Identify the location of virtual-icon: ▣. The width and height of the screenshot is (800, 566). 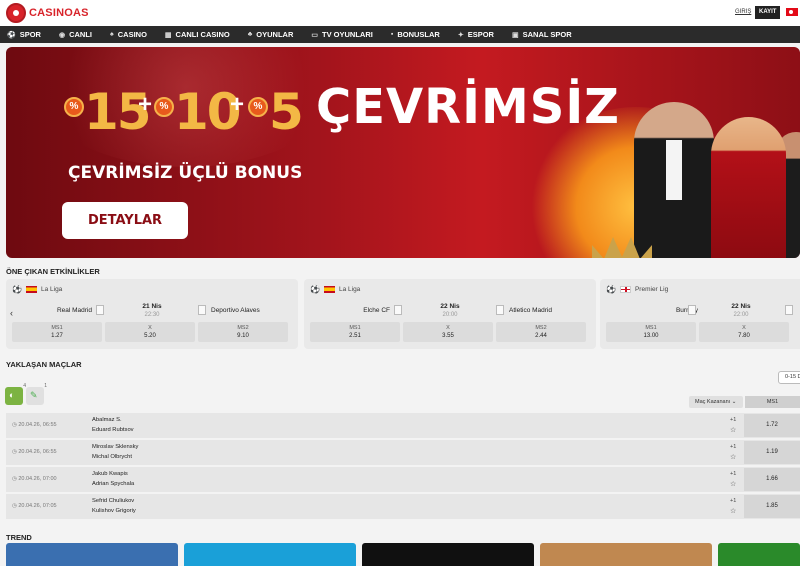
(515, 35).